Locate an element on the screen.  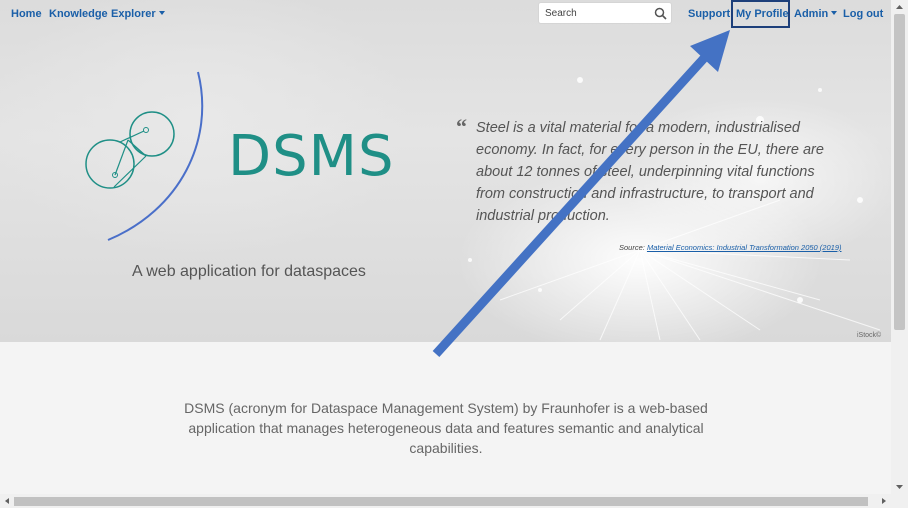
tagline: A web application for dataspaces is located at coordinates (249, 271).